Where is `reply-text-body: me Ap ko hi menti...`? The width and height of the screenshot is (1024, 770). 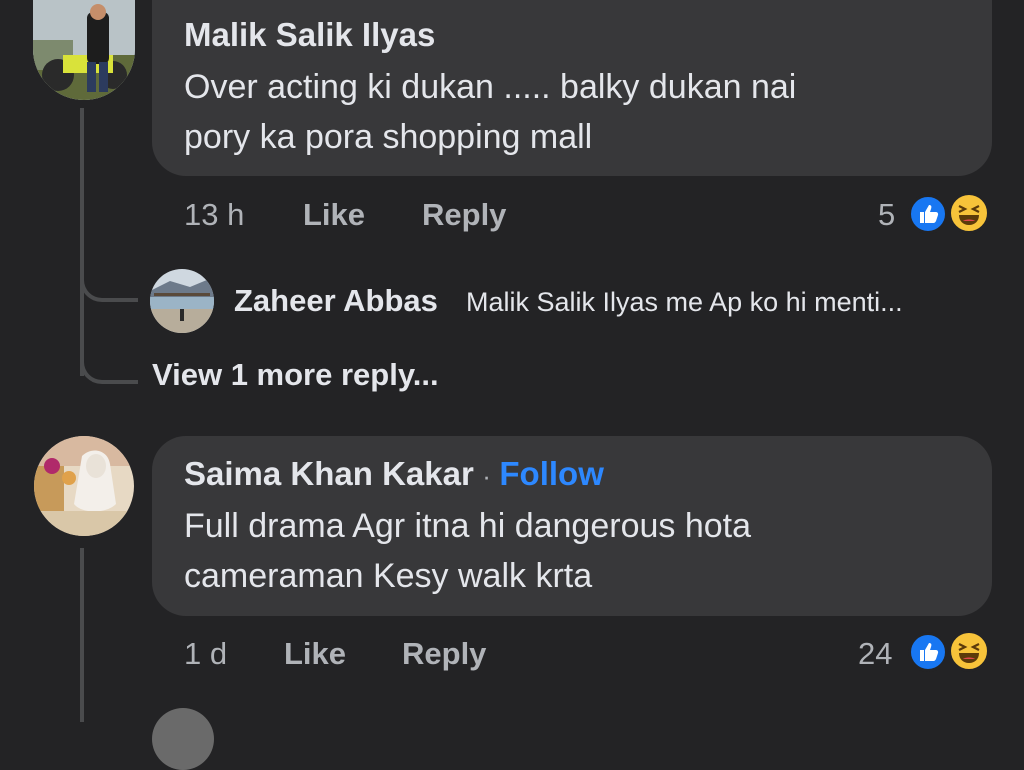 reply-text-body: me Ap ko hi menti... is located at coordinates (780, 302).